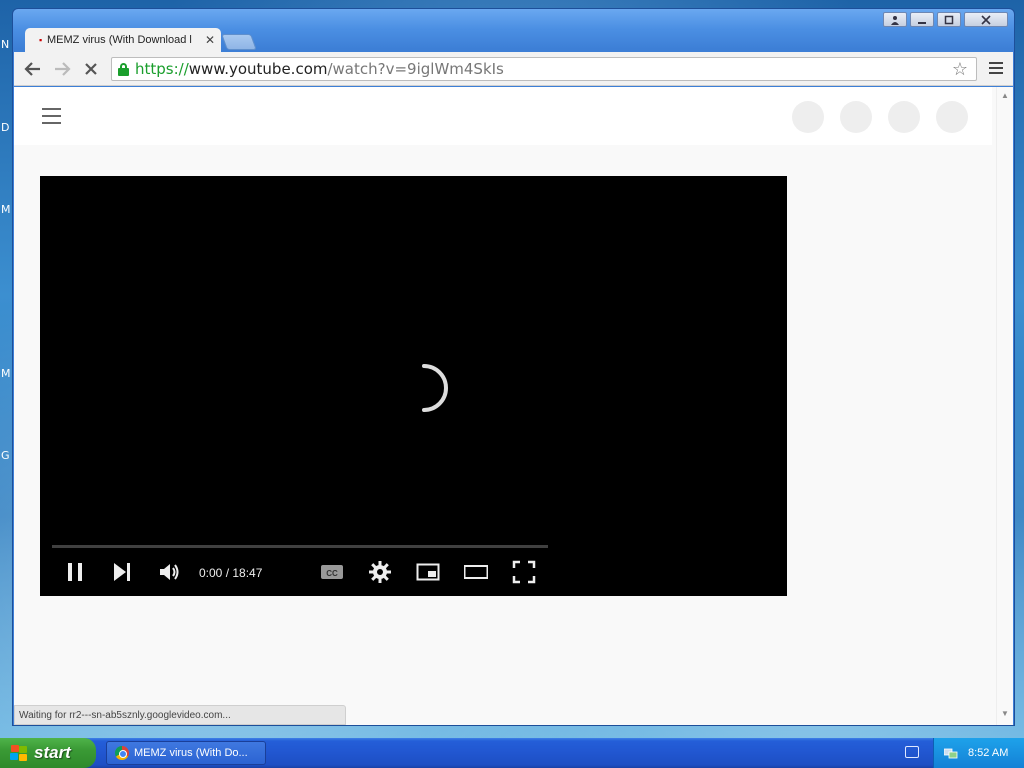 The image size is (1024, 768). I want to click on desktop-icon-label: D, so click(5, 127).